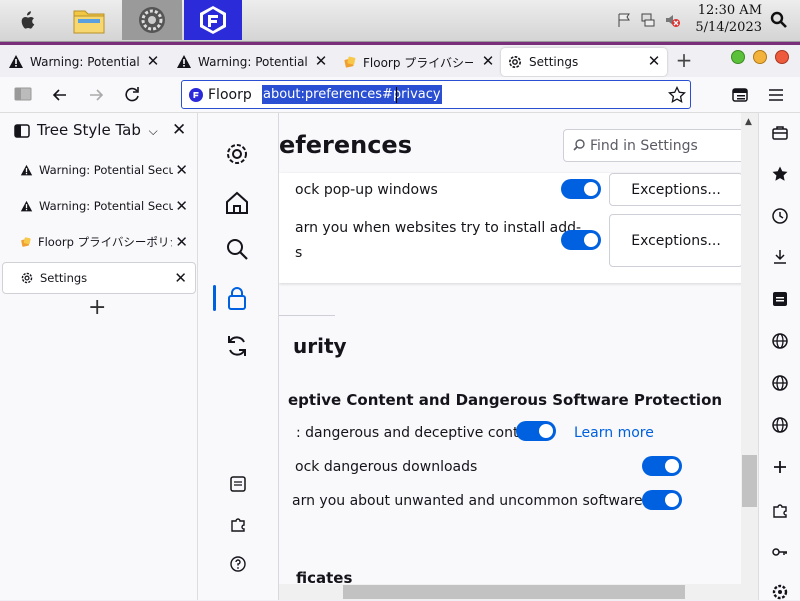 This screenshot has height=601, width=800. What do you see at coordinates (624, 20) in the screenshot?
I see `flag-icon` at bounding box center [624, 20].